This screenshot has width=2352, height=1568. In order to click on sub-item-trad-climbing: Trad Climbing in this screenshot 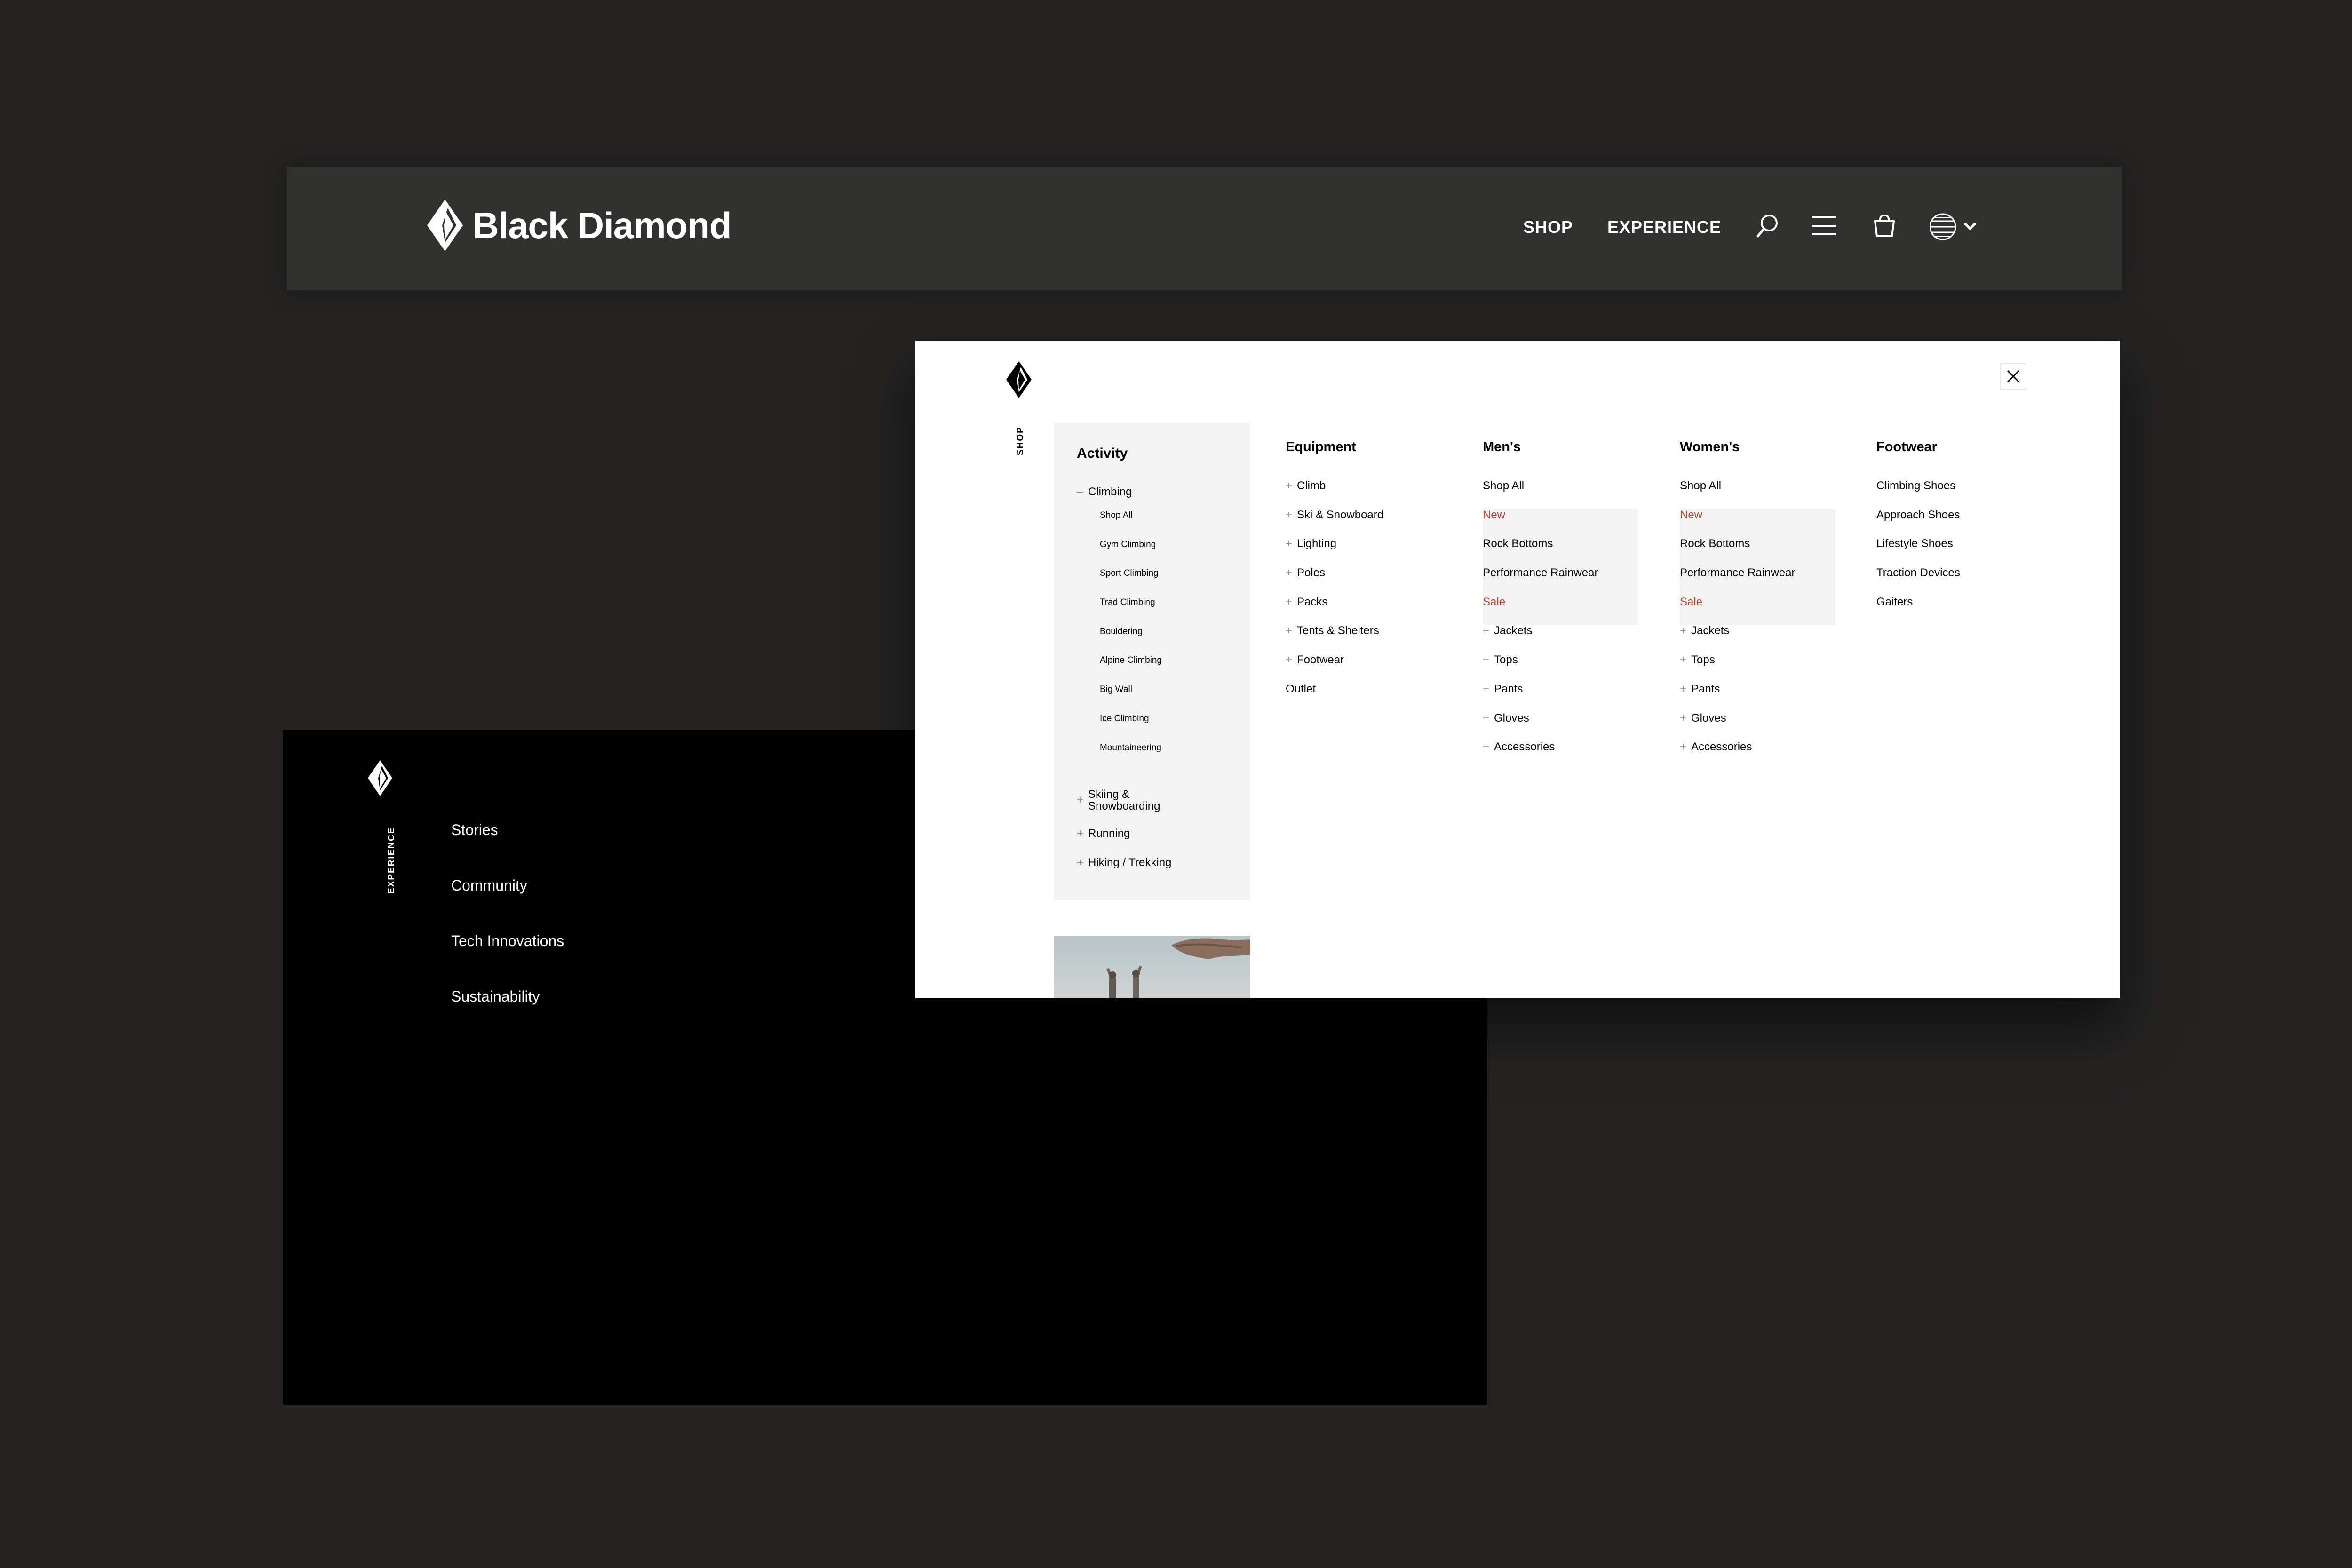, I will do `click(1131, 612)`.